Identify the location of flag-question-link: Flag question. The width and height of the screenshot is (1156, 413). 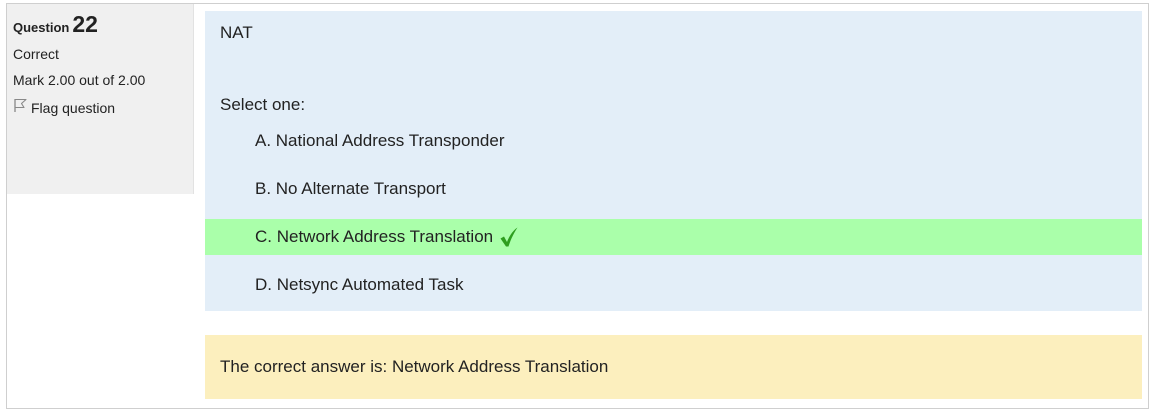
(103, 108).